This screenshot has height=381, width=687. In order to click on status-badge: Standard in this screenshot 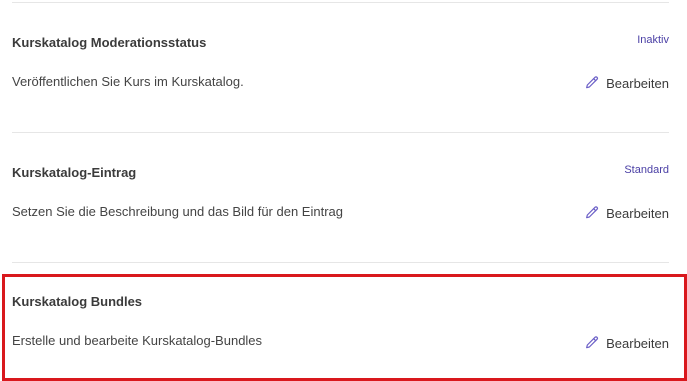, I will do `click(646, 170)`.